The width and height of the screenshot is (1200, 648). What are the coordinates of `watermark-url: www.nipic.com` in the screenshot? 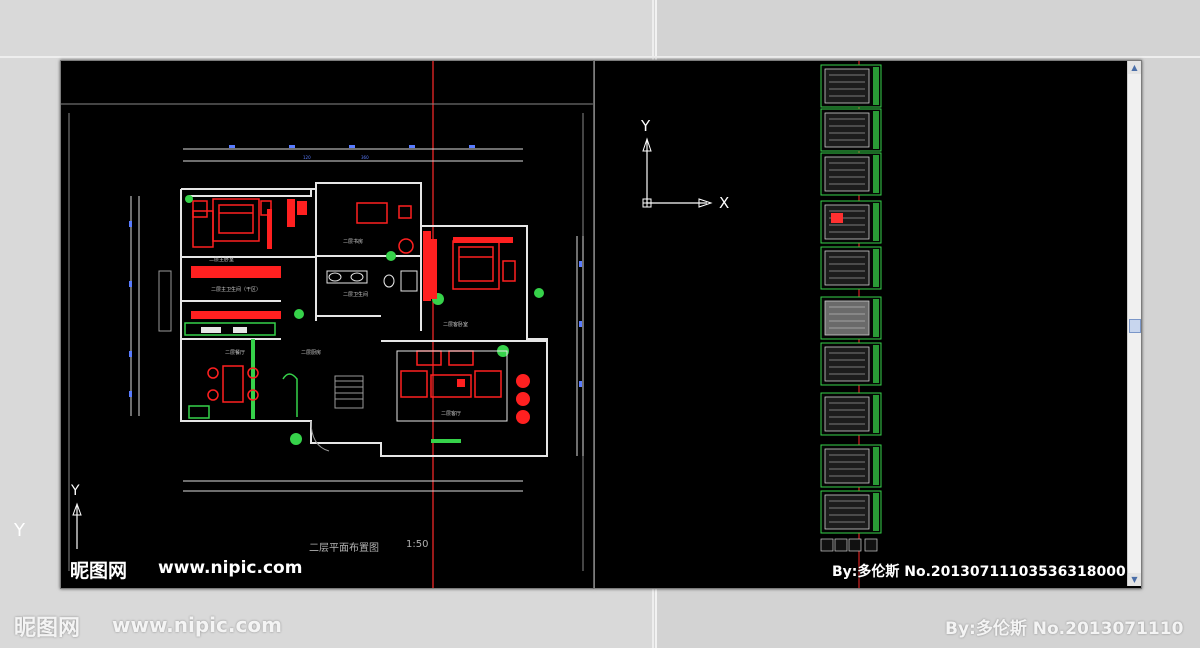 It's located at (230, 568).